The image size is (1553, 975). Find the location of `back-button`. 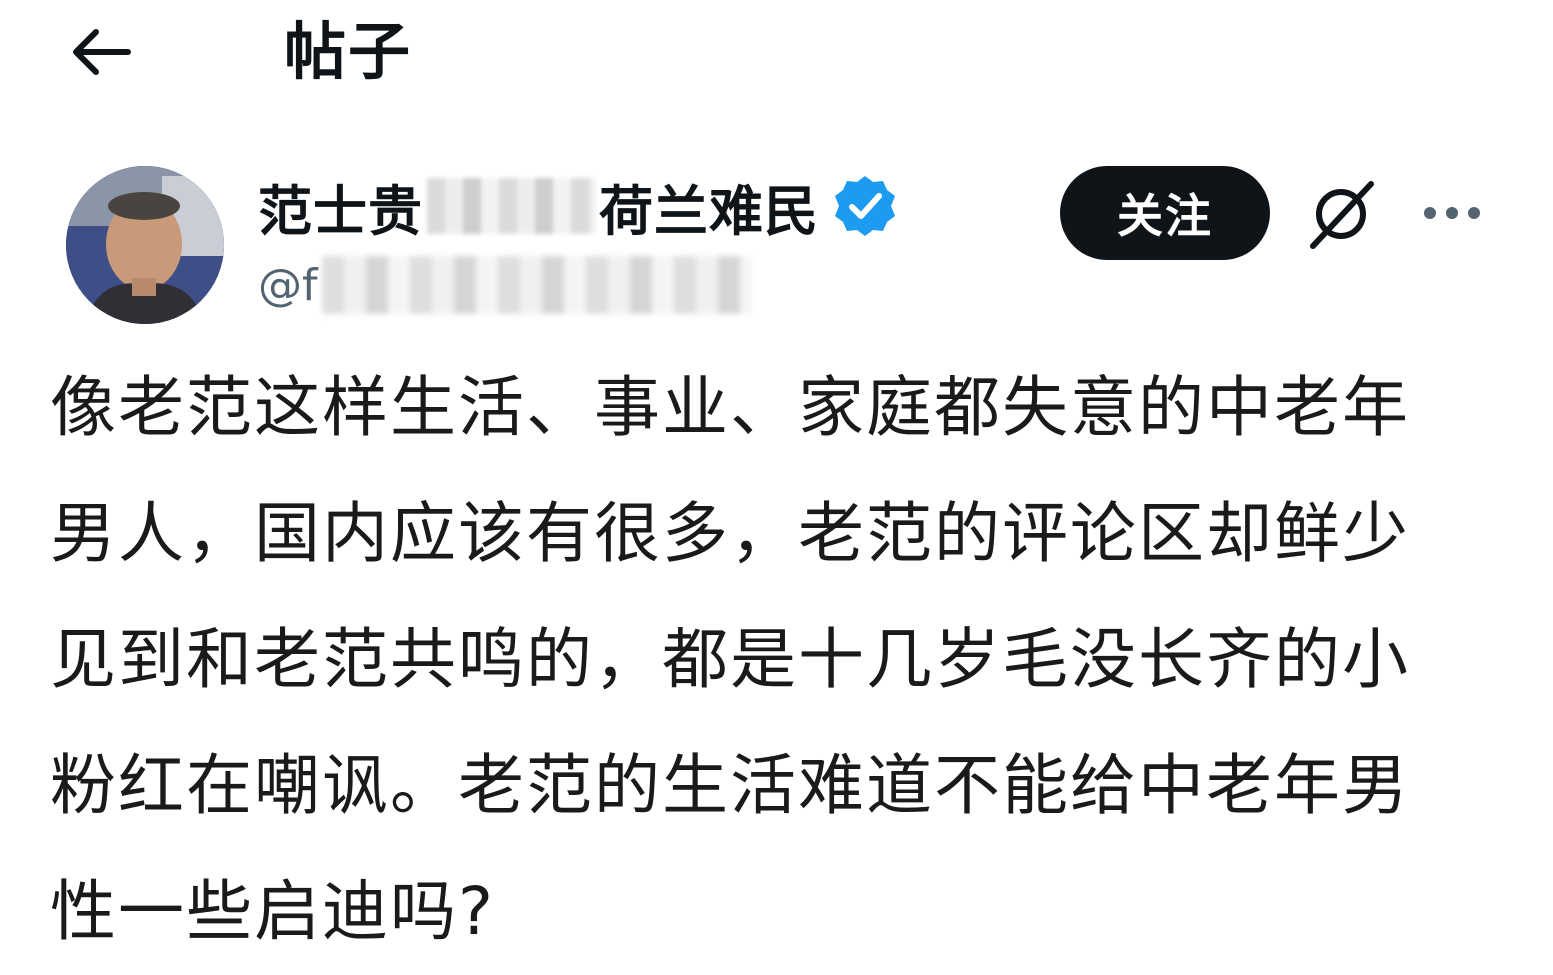

back-button is located at coordinates (100, 52).